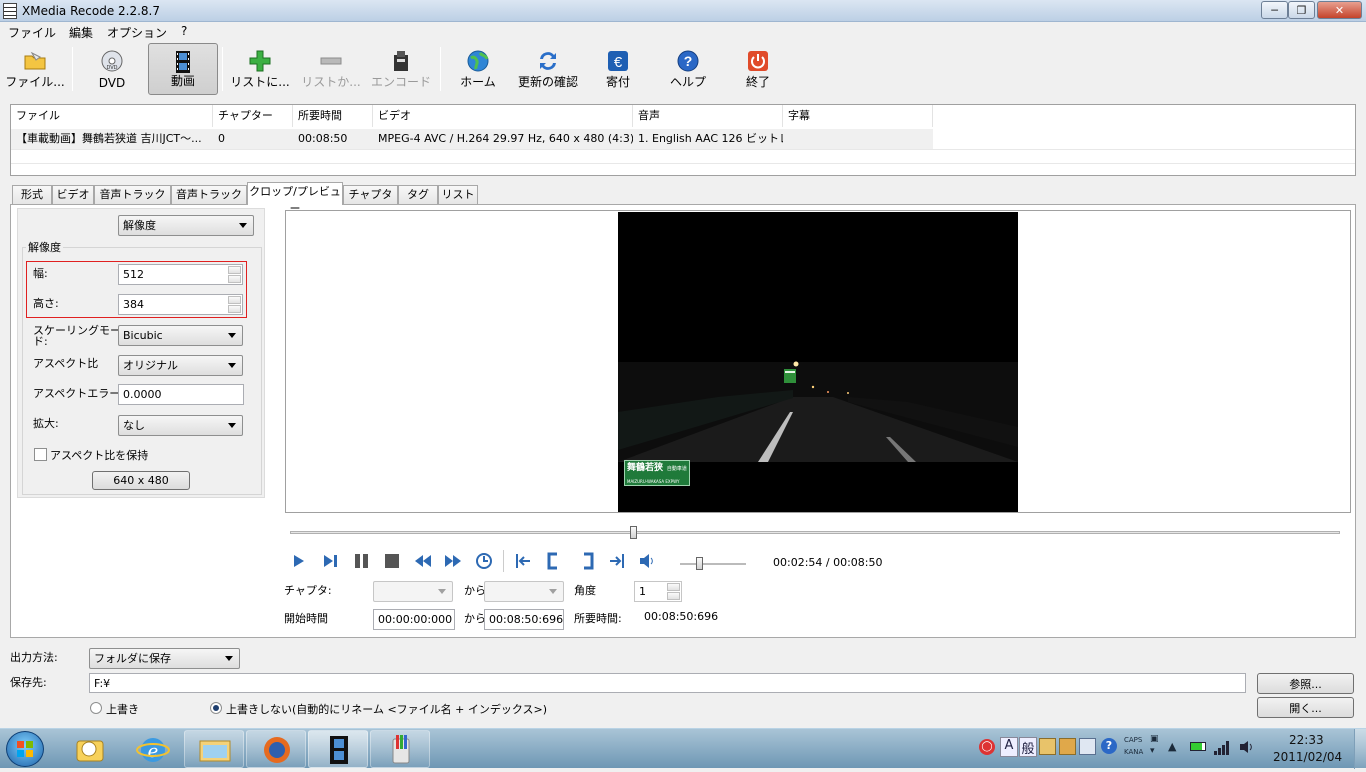  What do you see at coordinates (400, 749) in the screenshot?
I see `taskbar-app-paint` at bounding box center [400, 749].